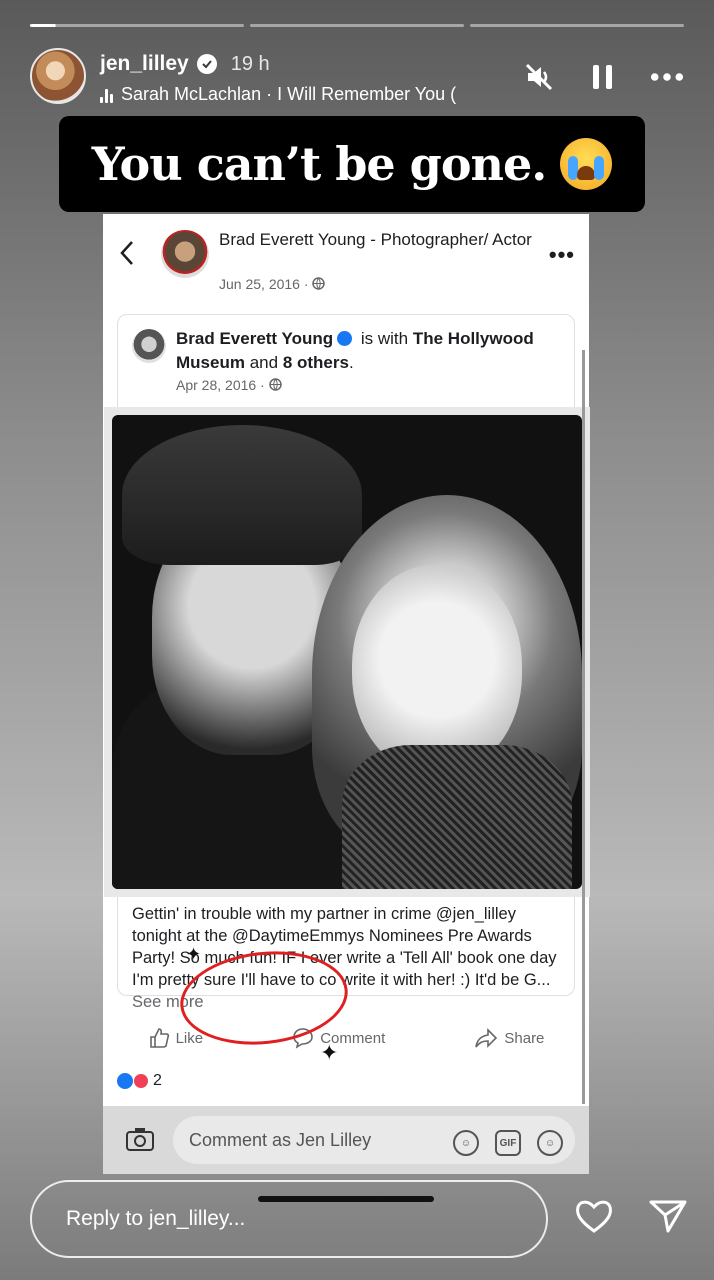  What do you see at coordinates (346, 1038) in the screenshot?
I see `fb-action-bar: Like Comment Share` at bounding box center [346, 1038].